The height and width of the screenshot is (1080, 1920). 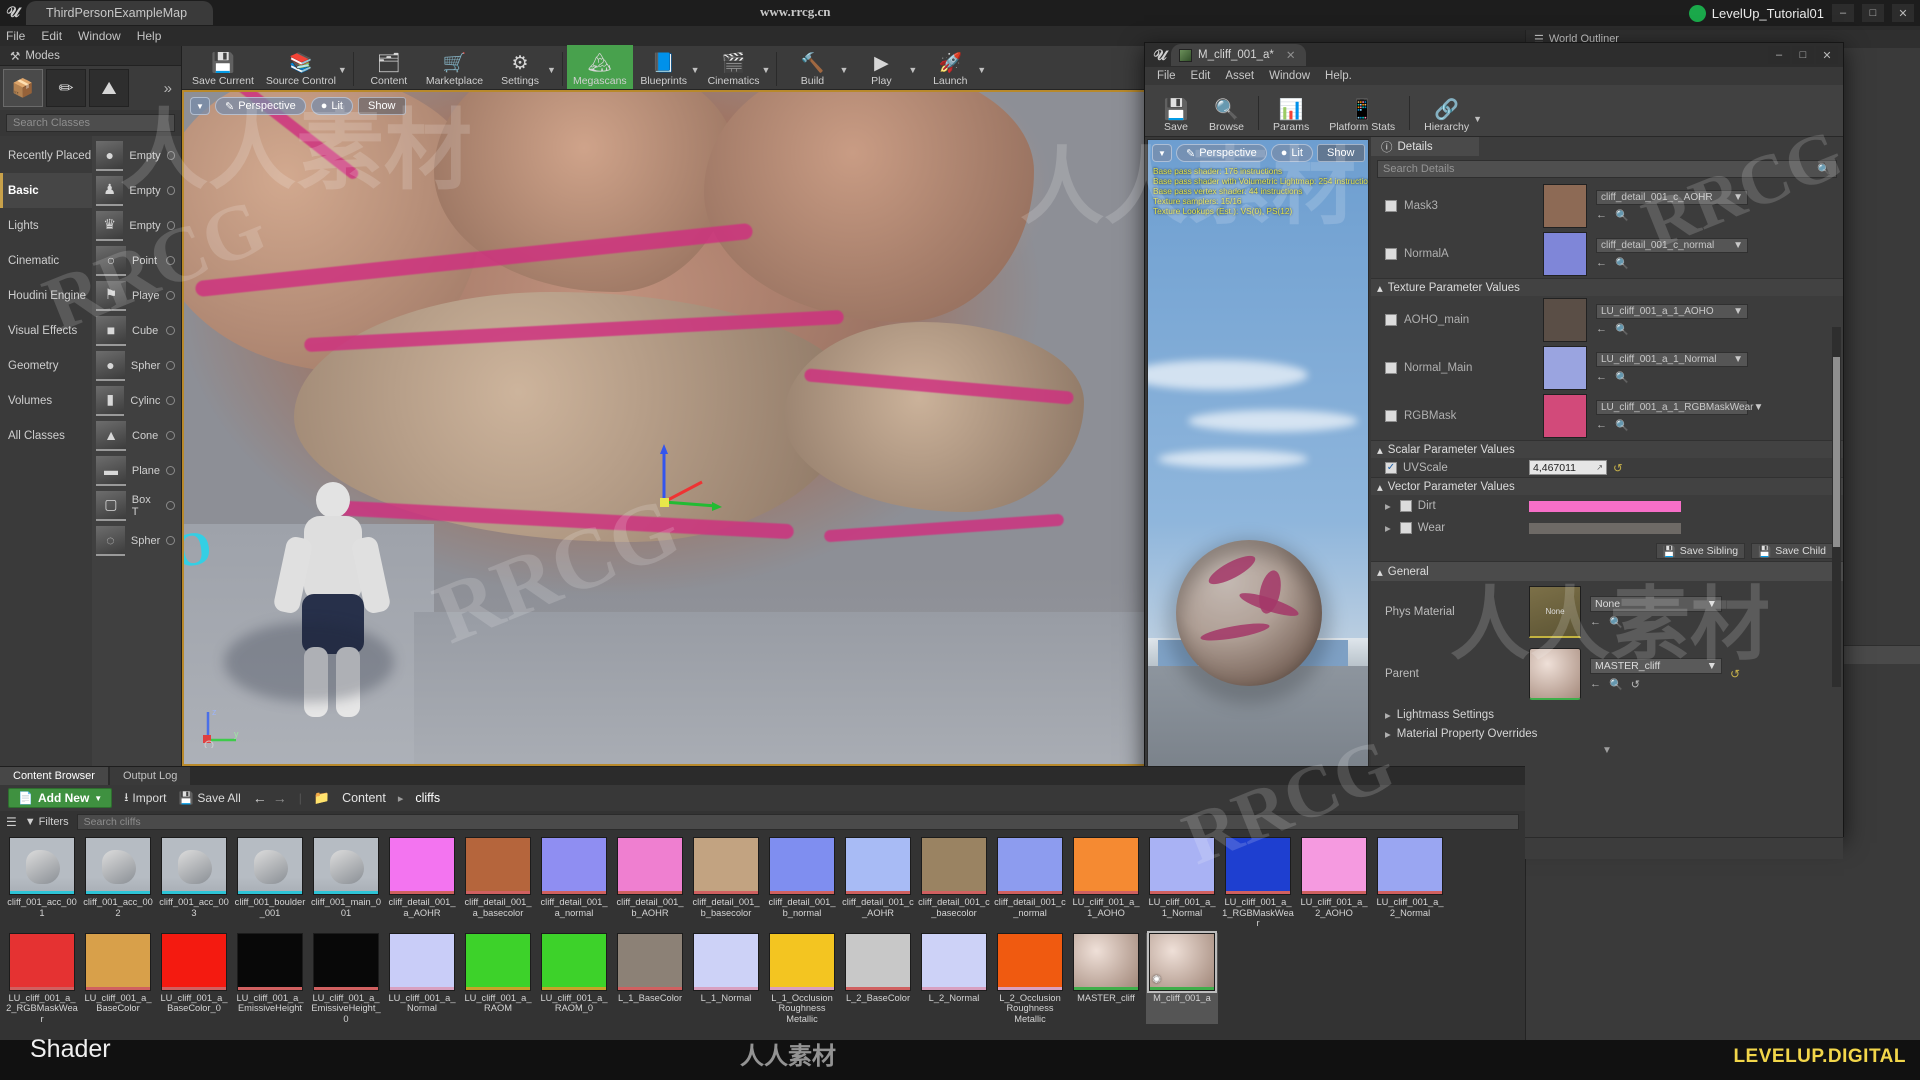 I want to click on asset-tile: L_2_BaseColor, so click(x=878, y=978).